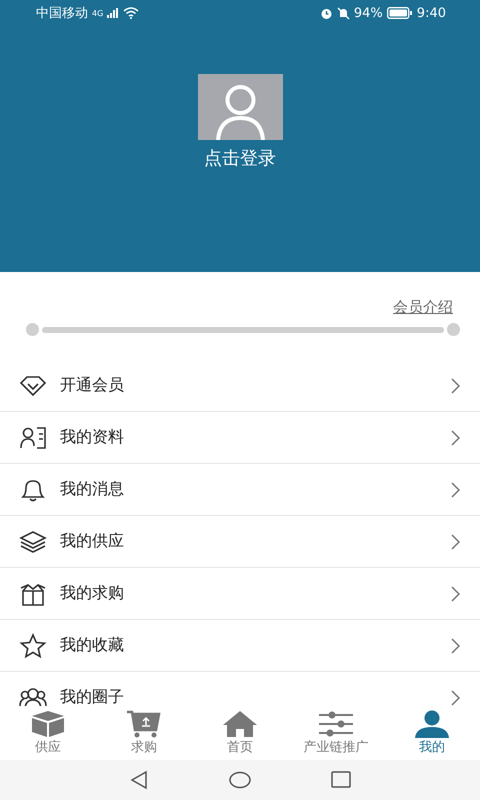 Image resolution: width=480 pixels, height=800 pixels. I want to click on menu-label: 我的求购, so click(92, 593).